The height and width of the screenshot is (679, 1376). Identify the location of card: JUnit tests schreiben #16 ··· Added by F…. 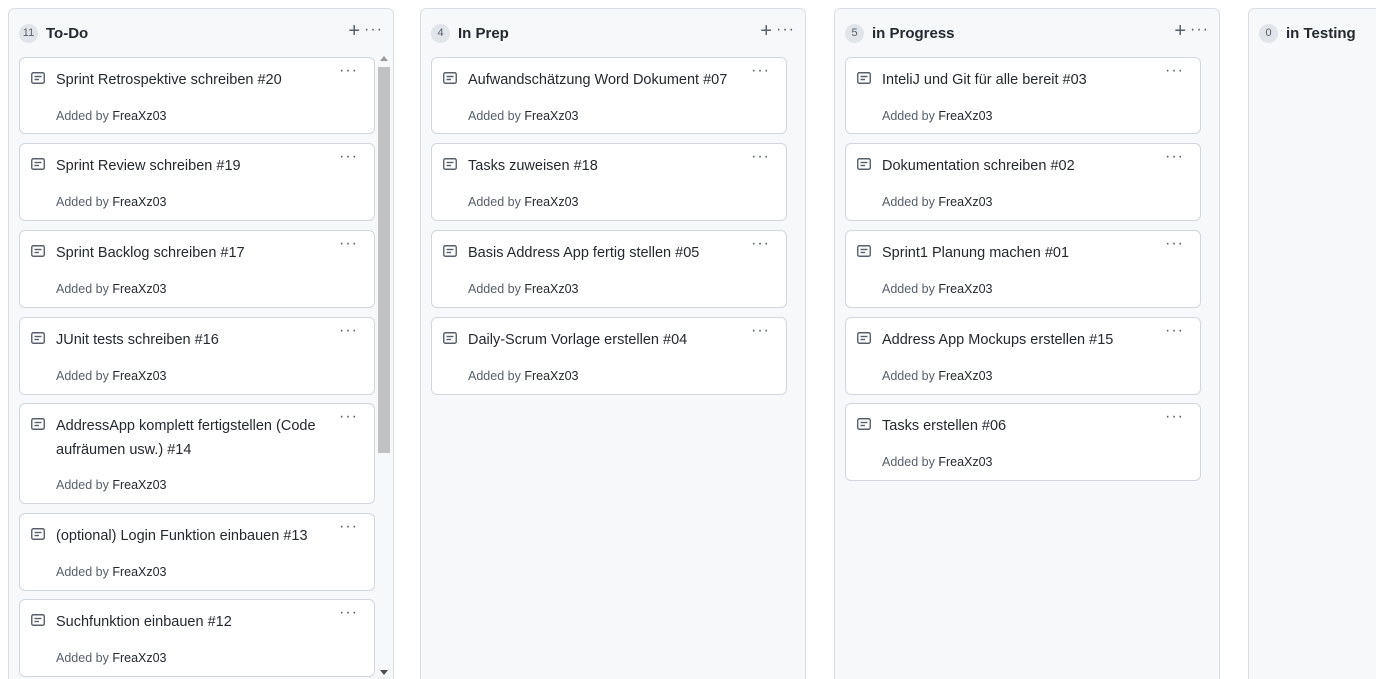
(197, 356).